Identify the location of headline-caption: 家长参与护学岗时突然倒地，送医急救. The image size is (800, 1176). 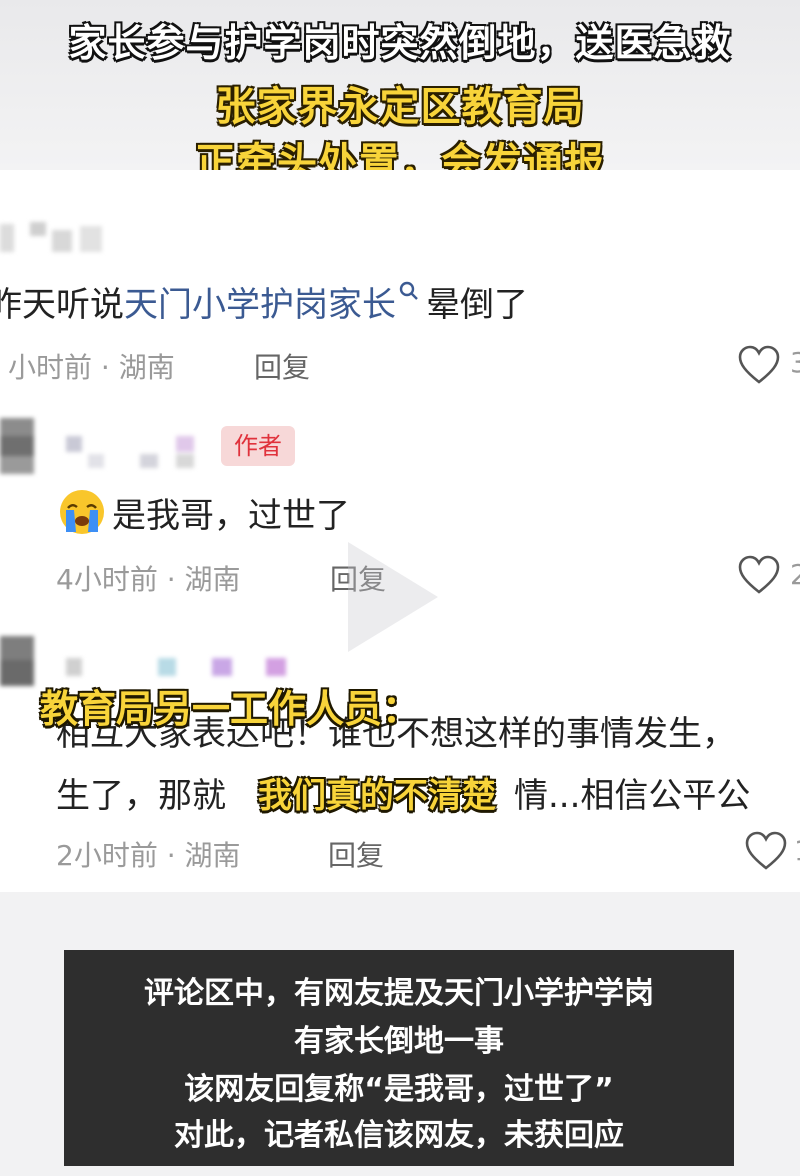
(400, 43).